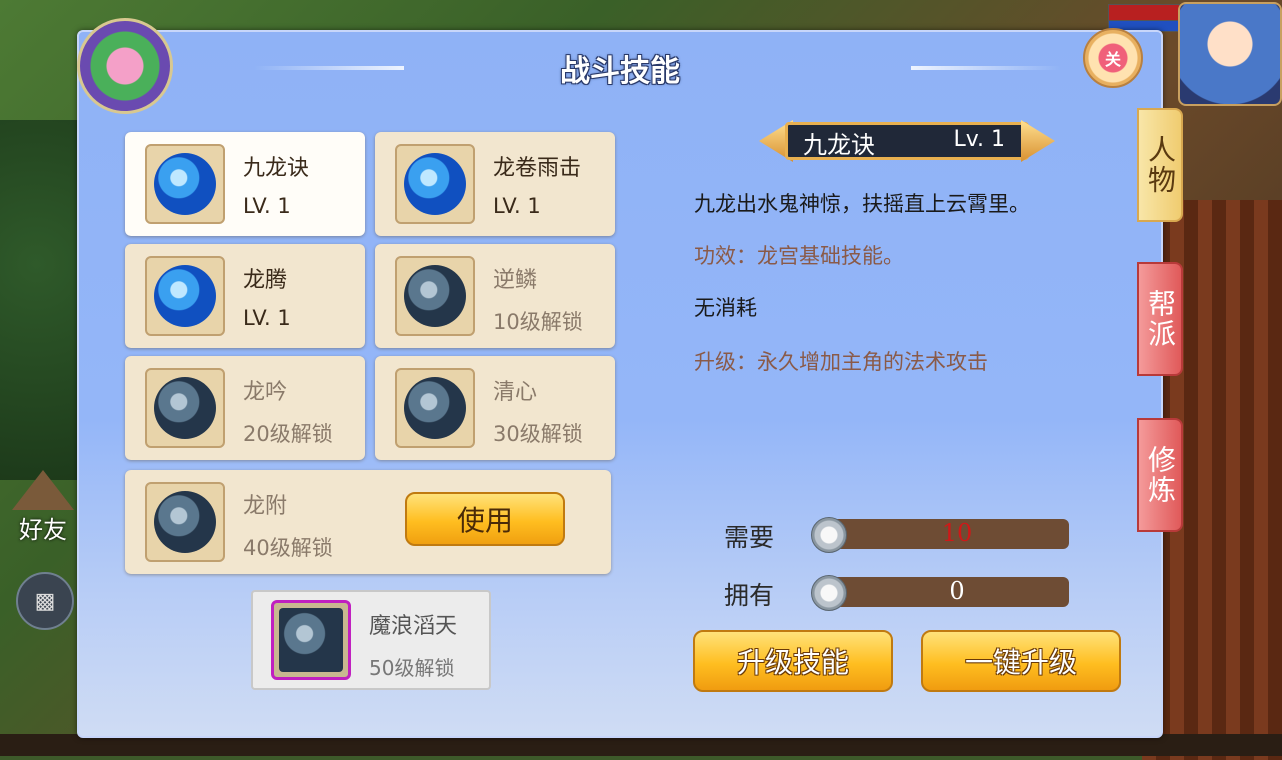  Describe the element at coordinates (1230, 54) in the screenshot. I see `player-avatar` at that location.